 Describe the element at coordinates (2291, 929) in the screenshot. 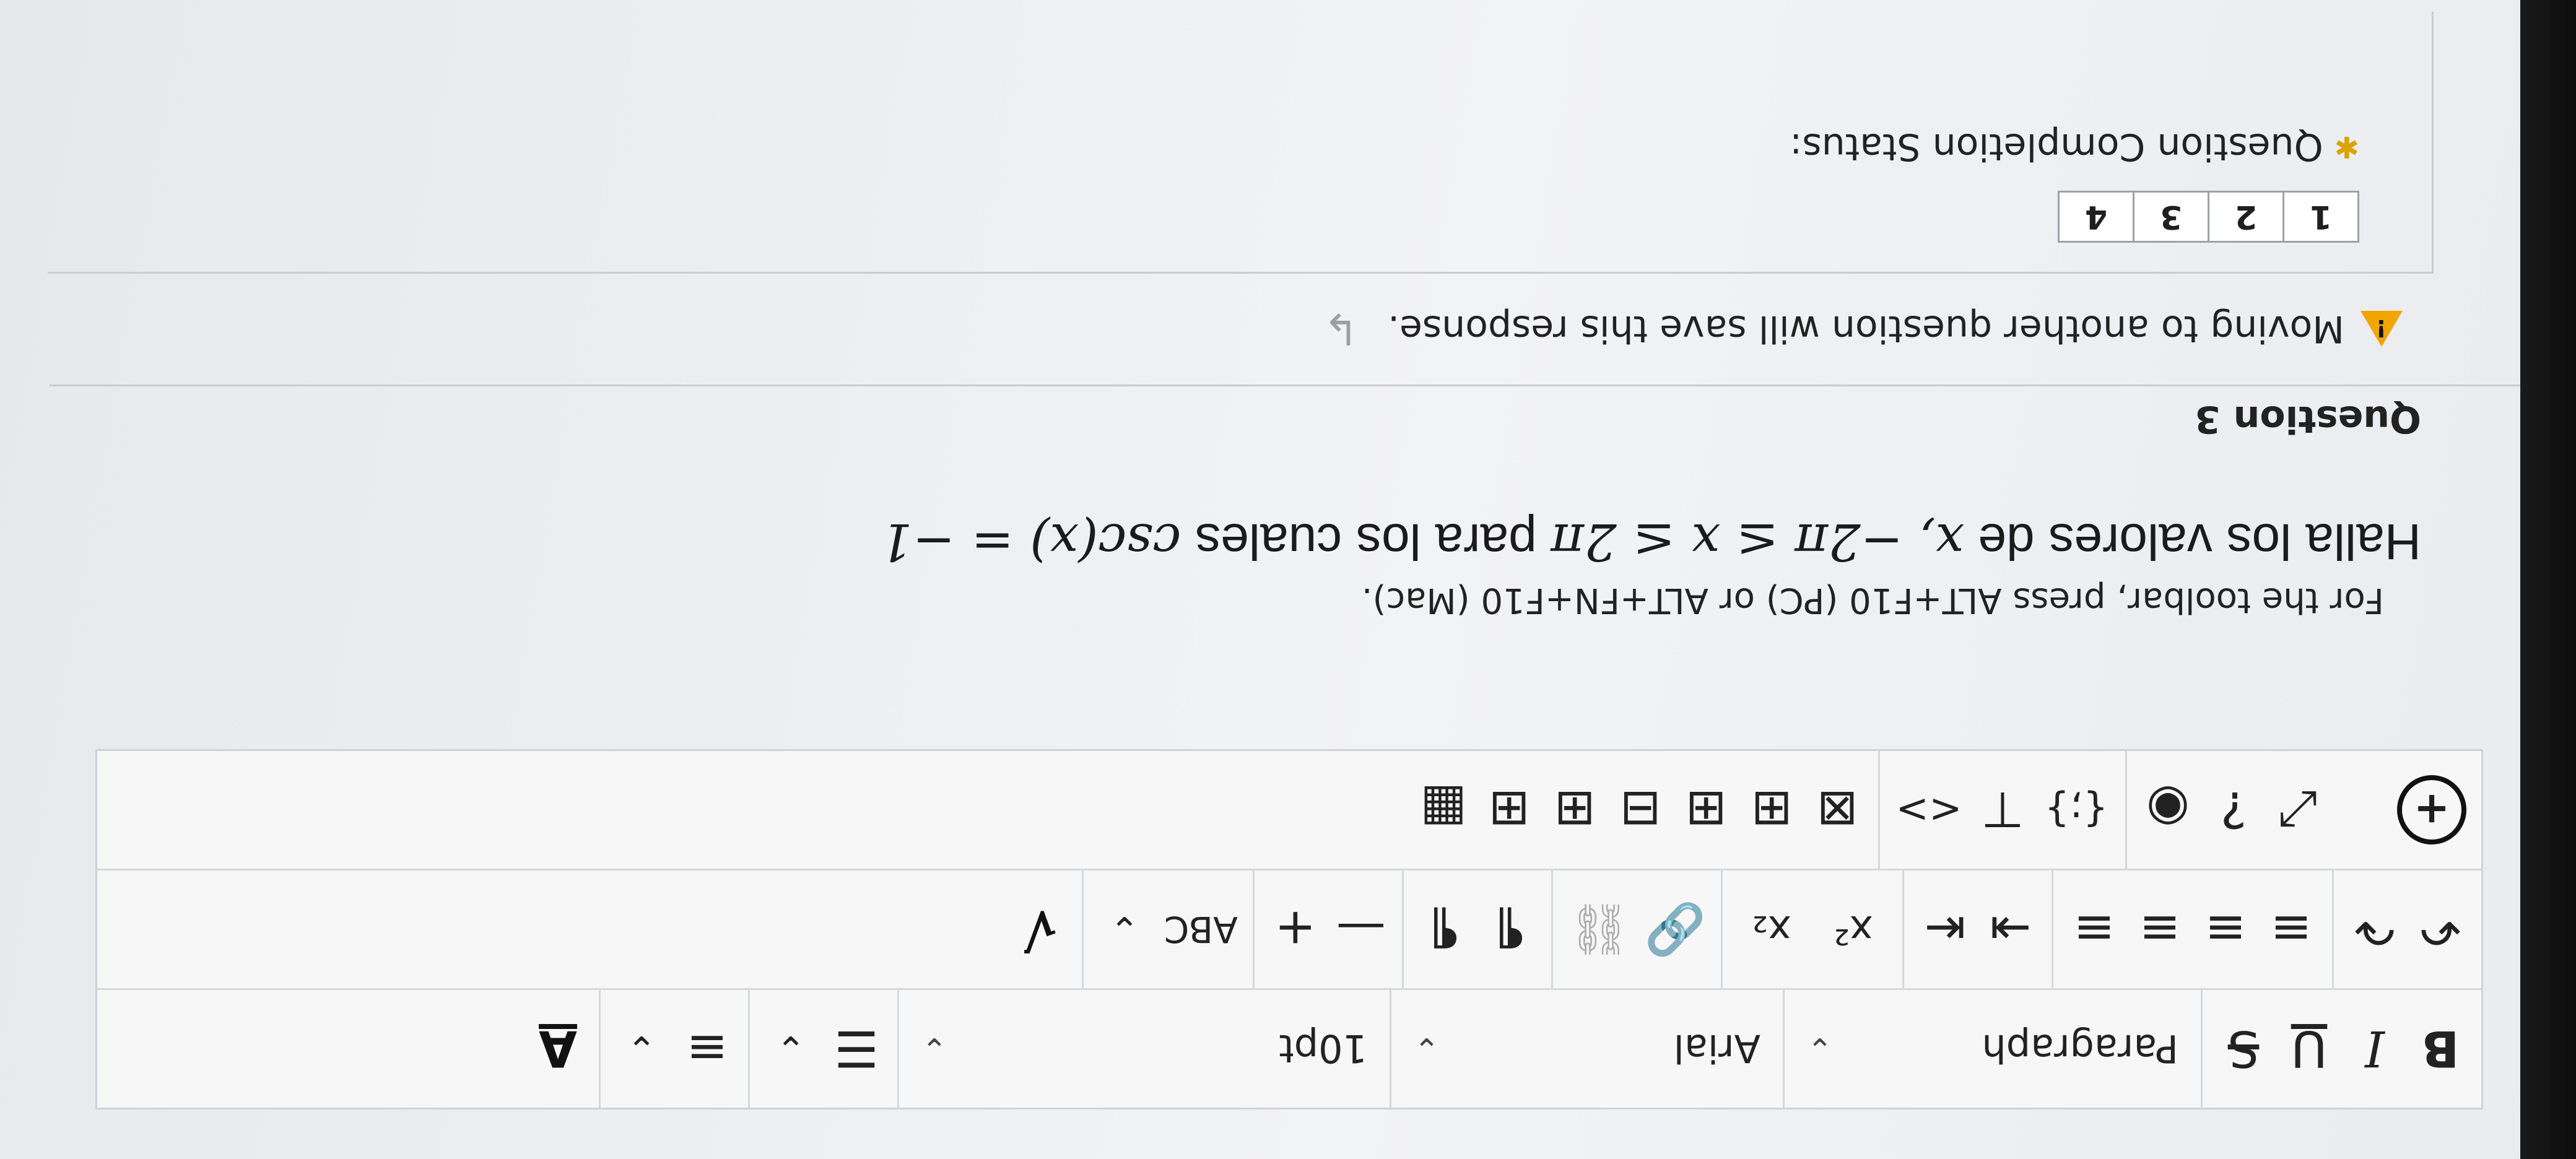

I see `align-left-icon: ≡` at that location.